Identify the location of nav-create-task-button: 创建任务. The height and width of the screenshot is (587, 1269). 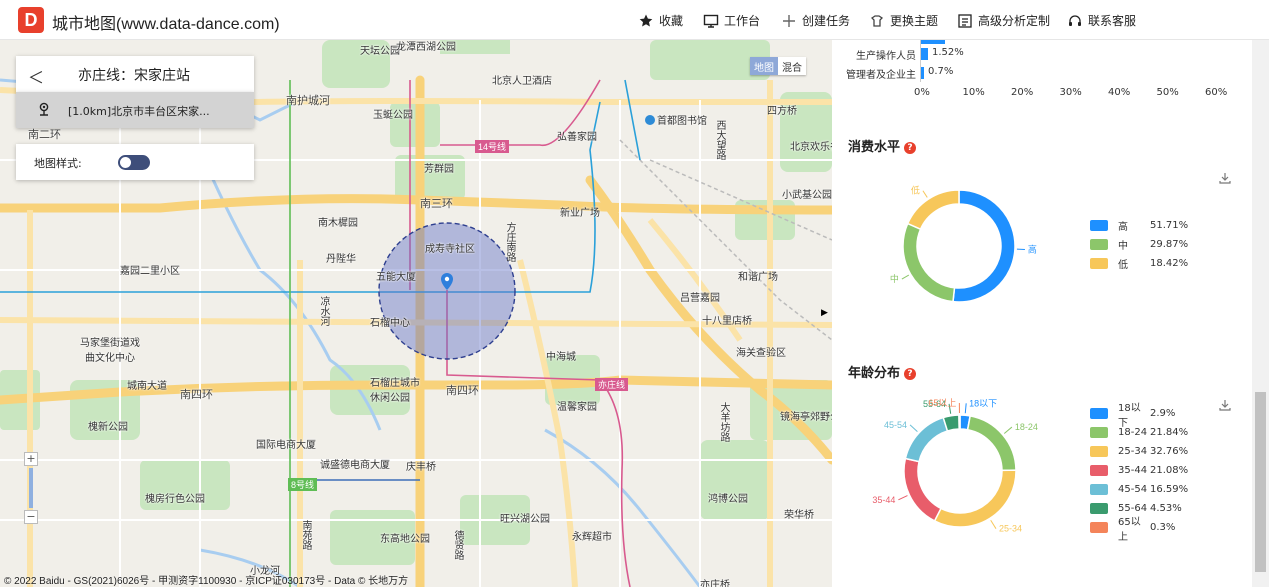
(815, 20).